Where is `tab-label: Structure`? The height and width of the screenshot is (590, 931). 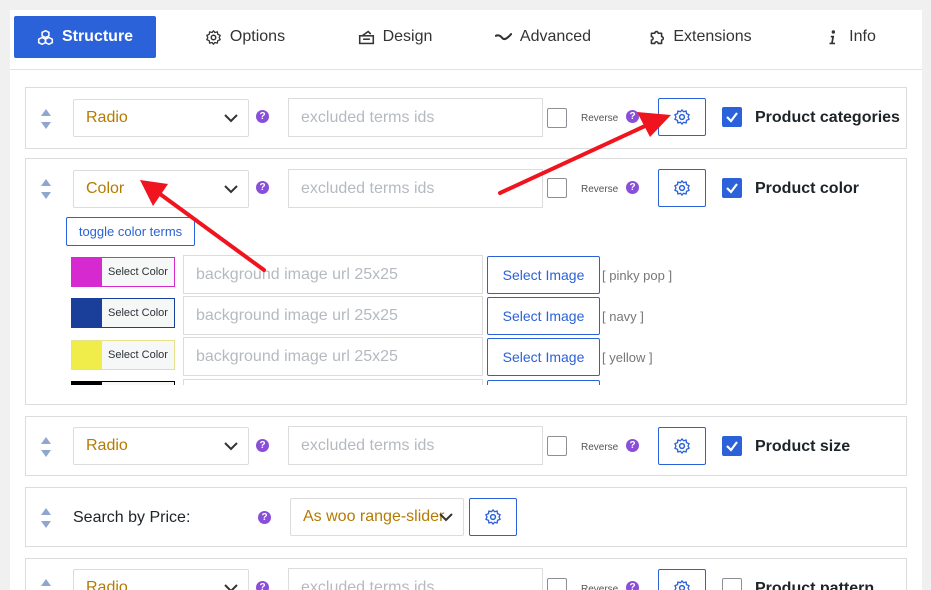 tab-label: Structure is located at coordinates (97, 36).